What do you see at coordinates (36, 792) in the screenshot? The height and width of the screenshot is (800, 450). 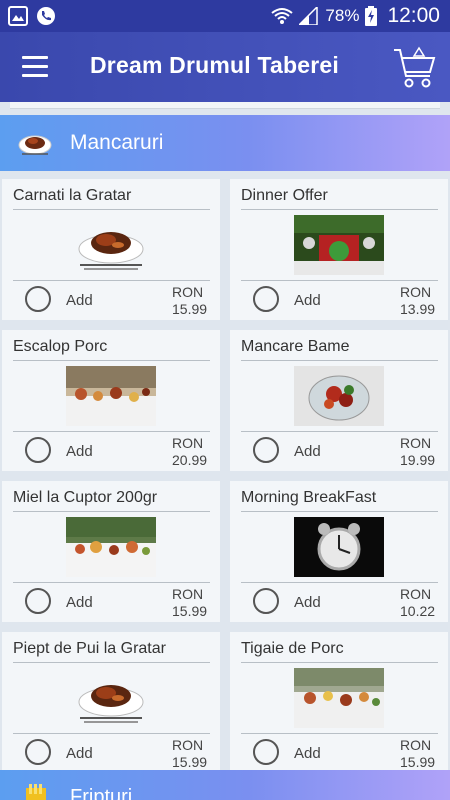 I see `fries-icon` at bounding box center [36, 792].